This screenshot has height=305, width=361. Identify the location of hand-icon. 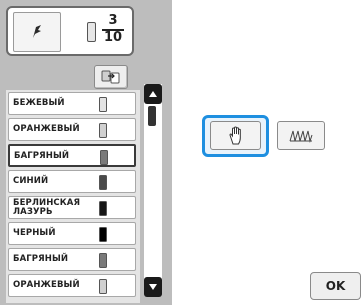
(234, 134).